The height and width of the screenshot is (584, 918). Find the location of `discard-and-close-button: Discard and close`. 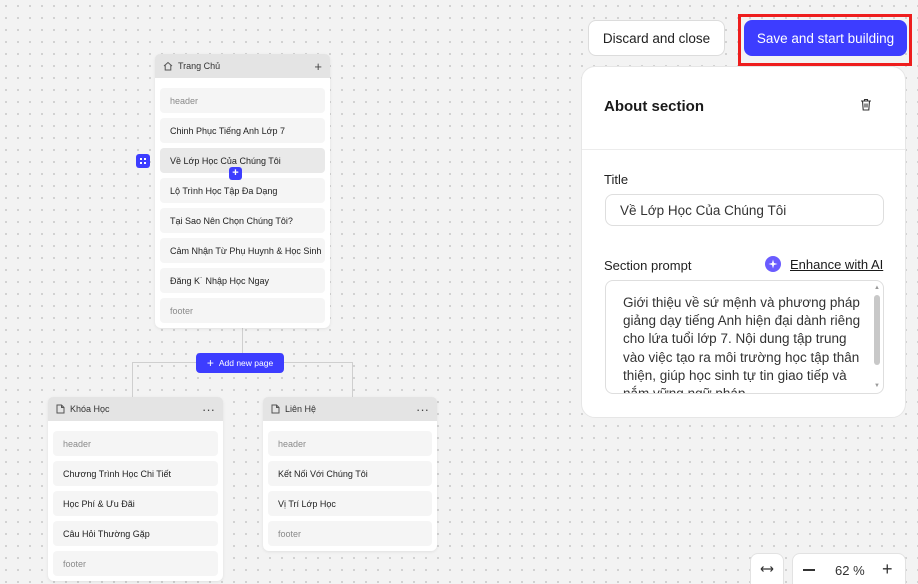

discard-and-close-button: Discard and close is located at coordinates (656, 38).